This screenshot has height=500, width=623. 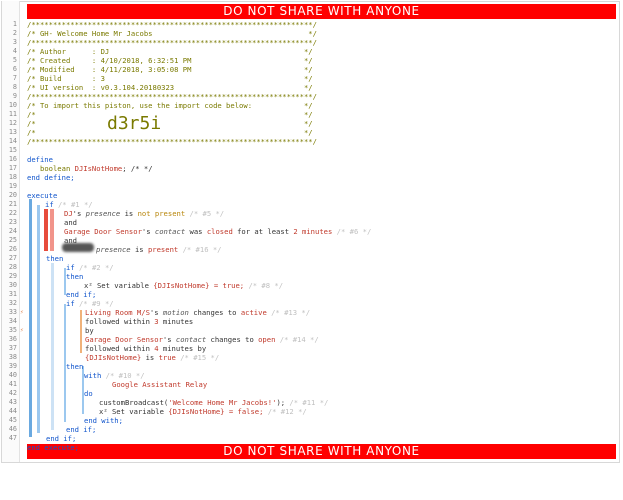 What do you see at coordinates (141, 168) in the screenshot?
I see `define-comment: /* */` at bounding box center [141, 168].